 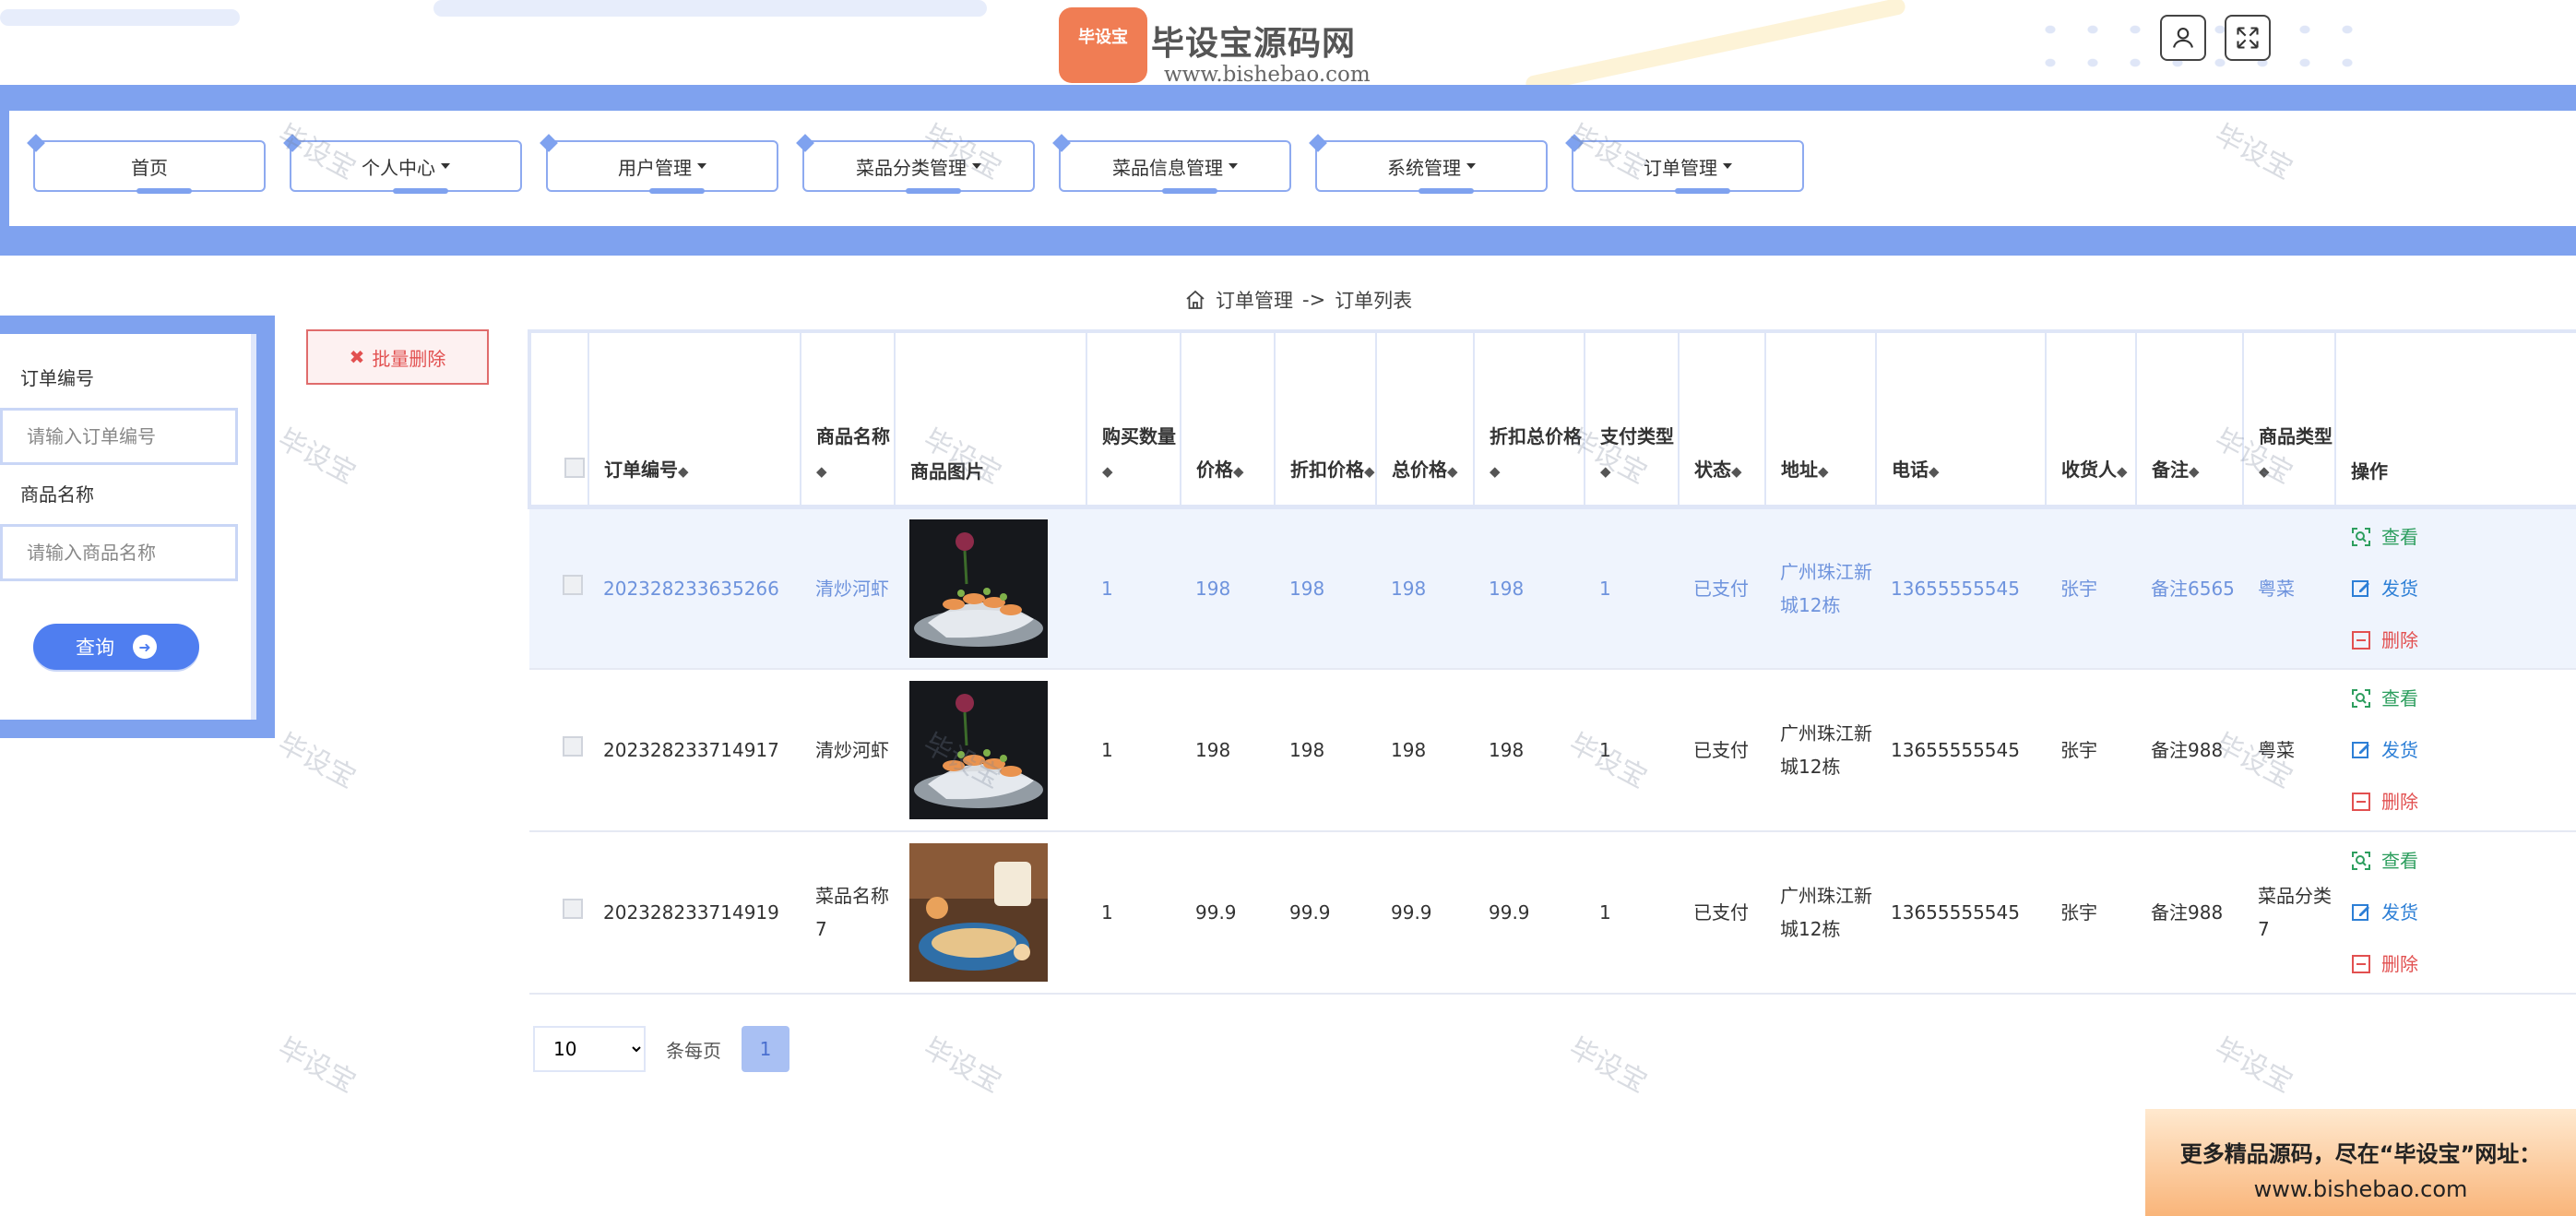 I want to click on batch-delete-button: ✖ 批量删除, so click(x=397, y=357).